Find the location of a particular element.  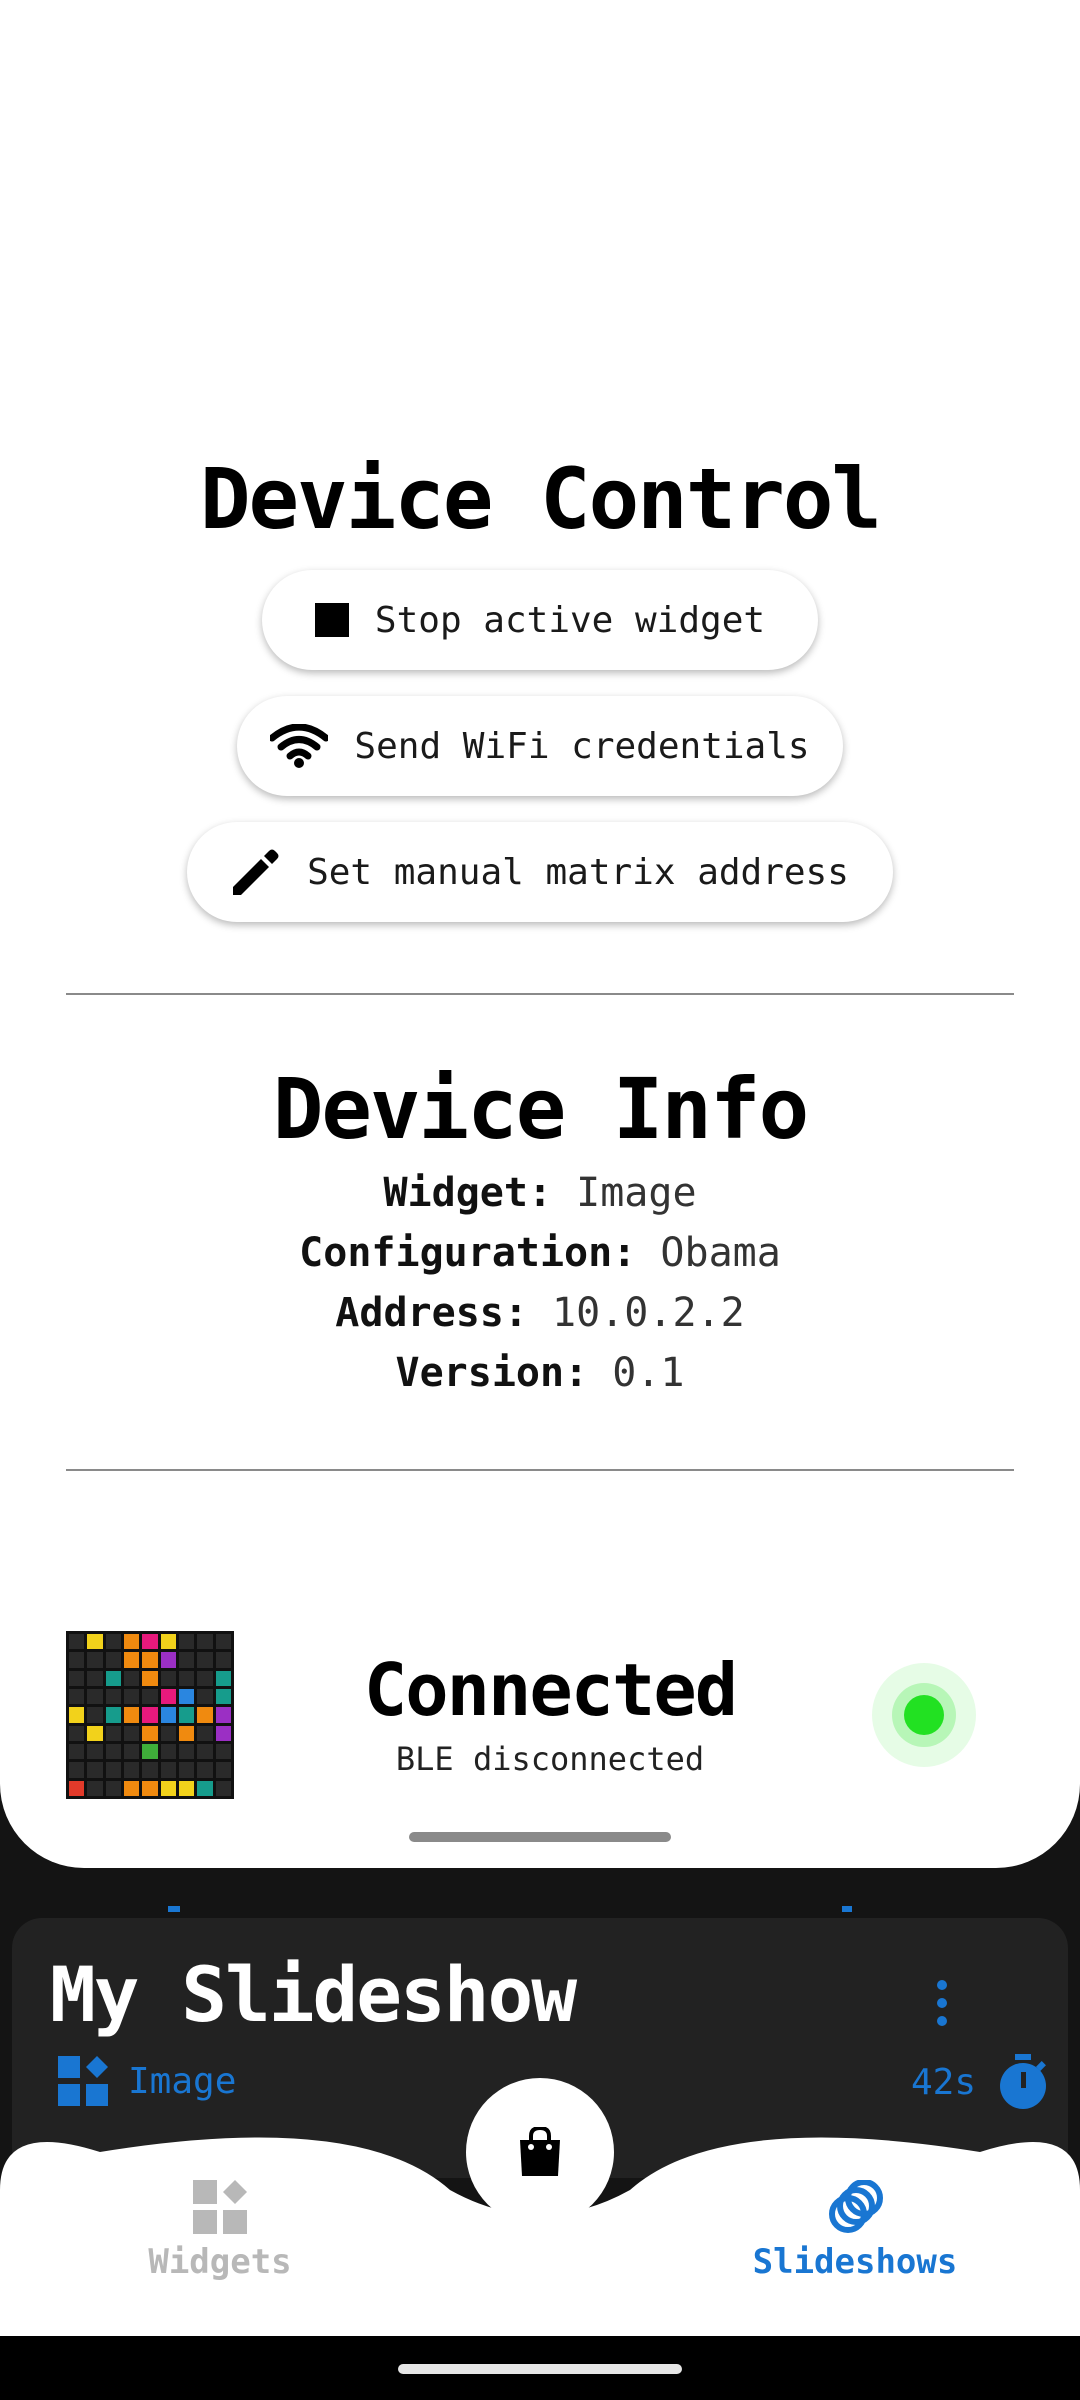

info-version-label: Version: is located at coordinates (492, 1373).